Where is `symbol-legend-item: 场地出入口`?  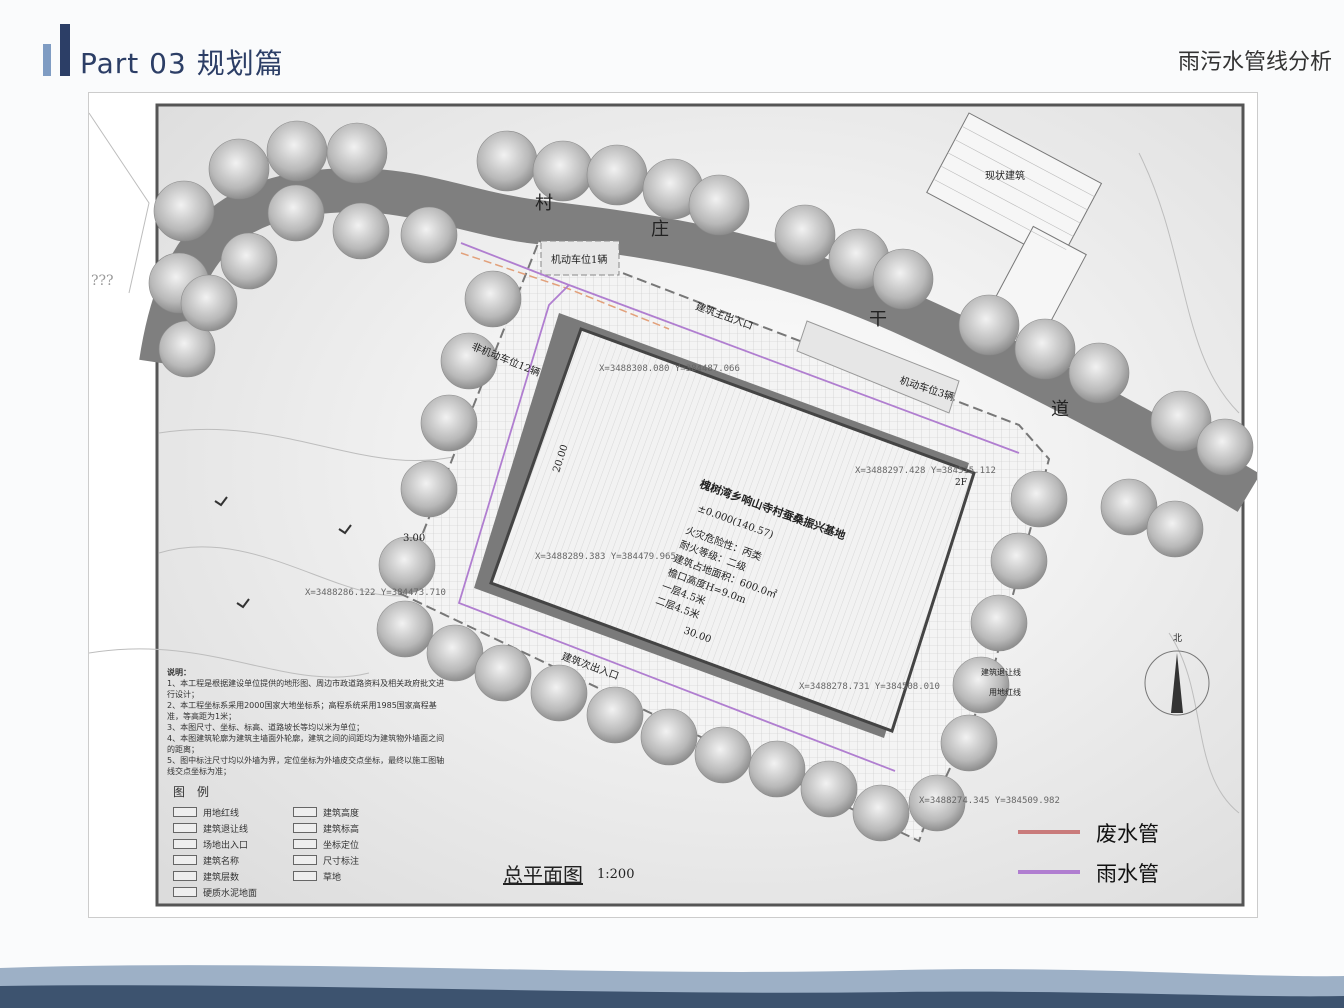 symbol-legend-item: 场地出入口 is located at coordinates (233, 844).